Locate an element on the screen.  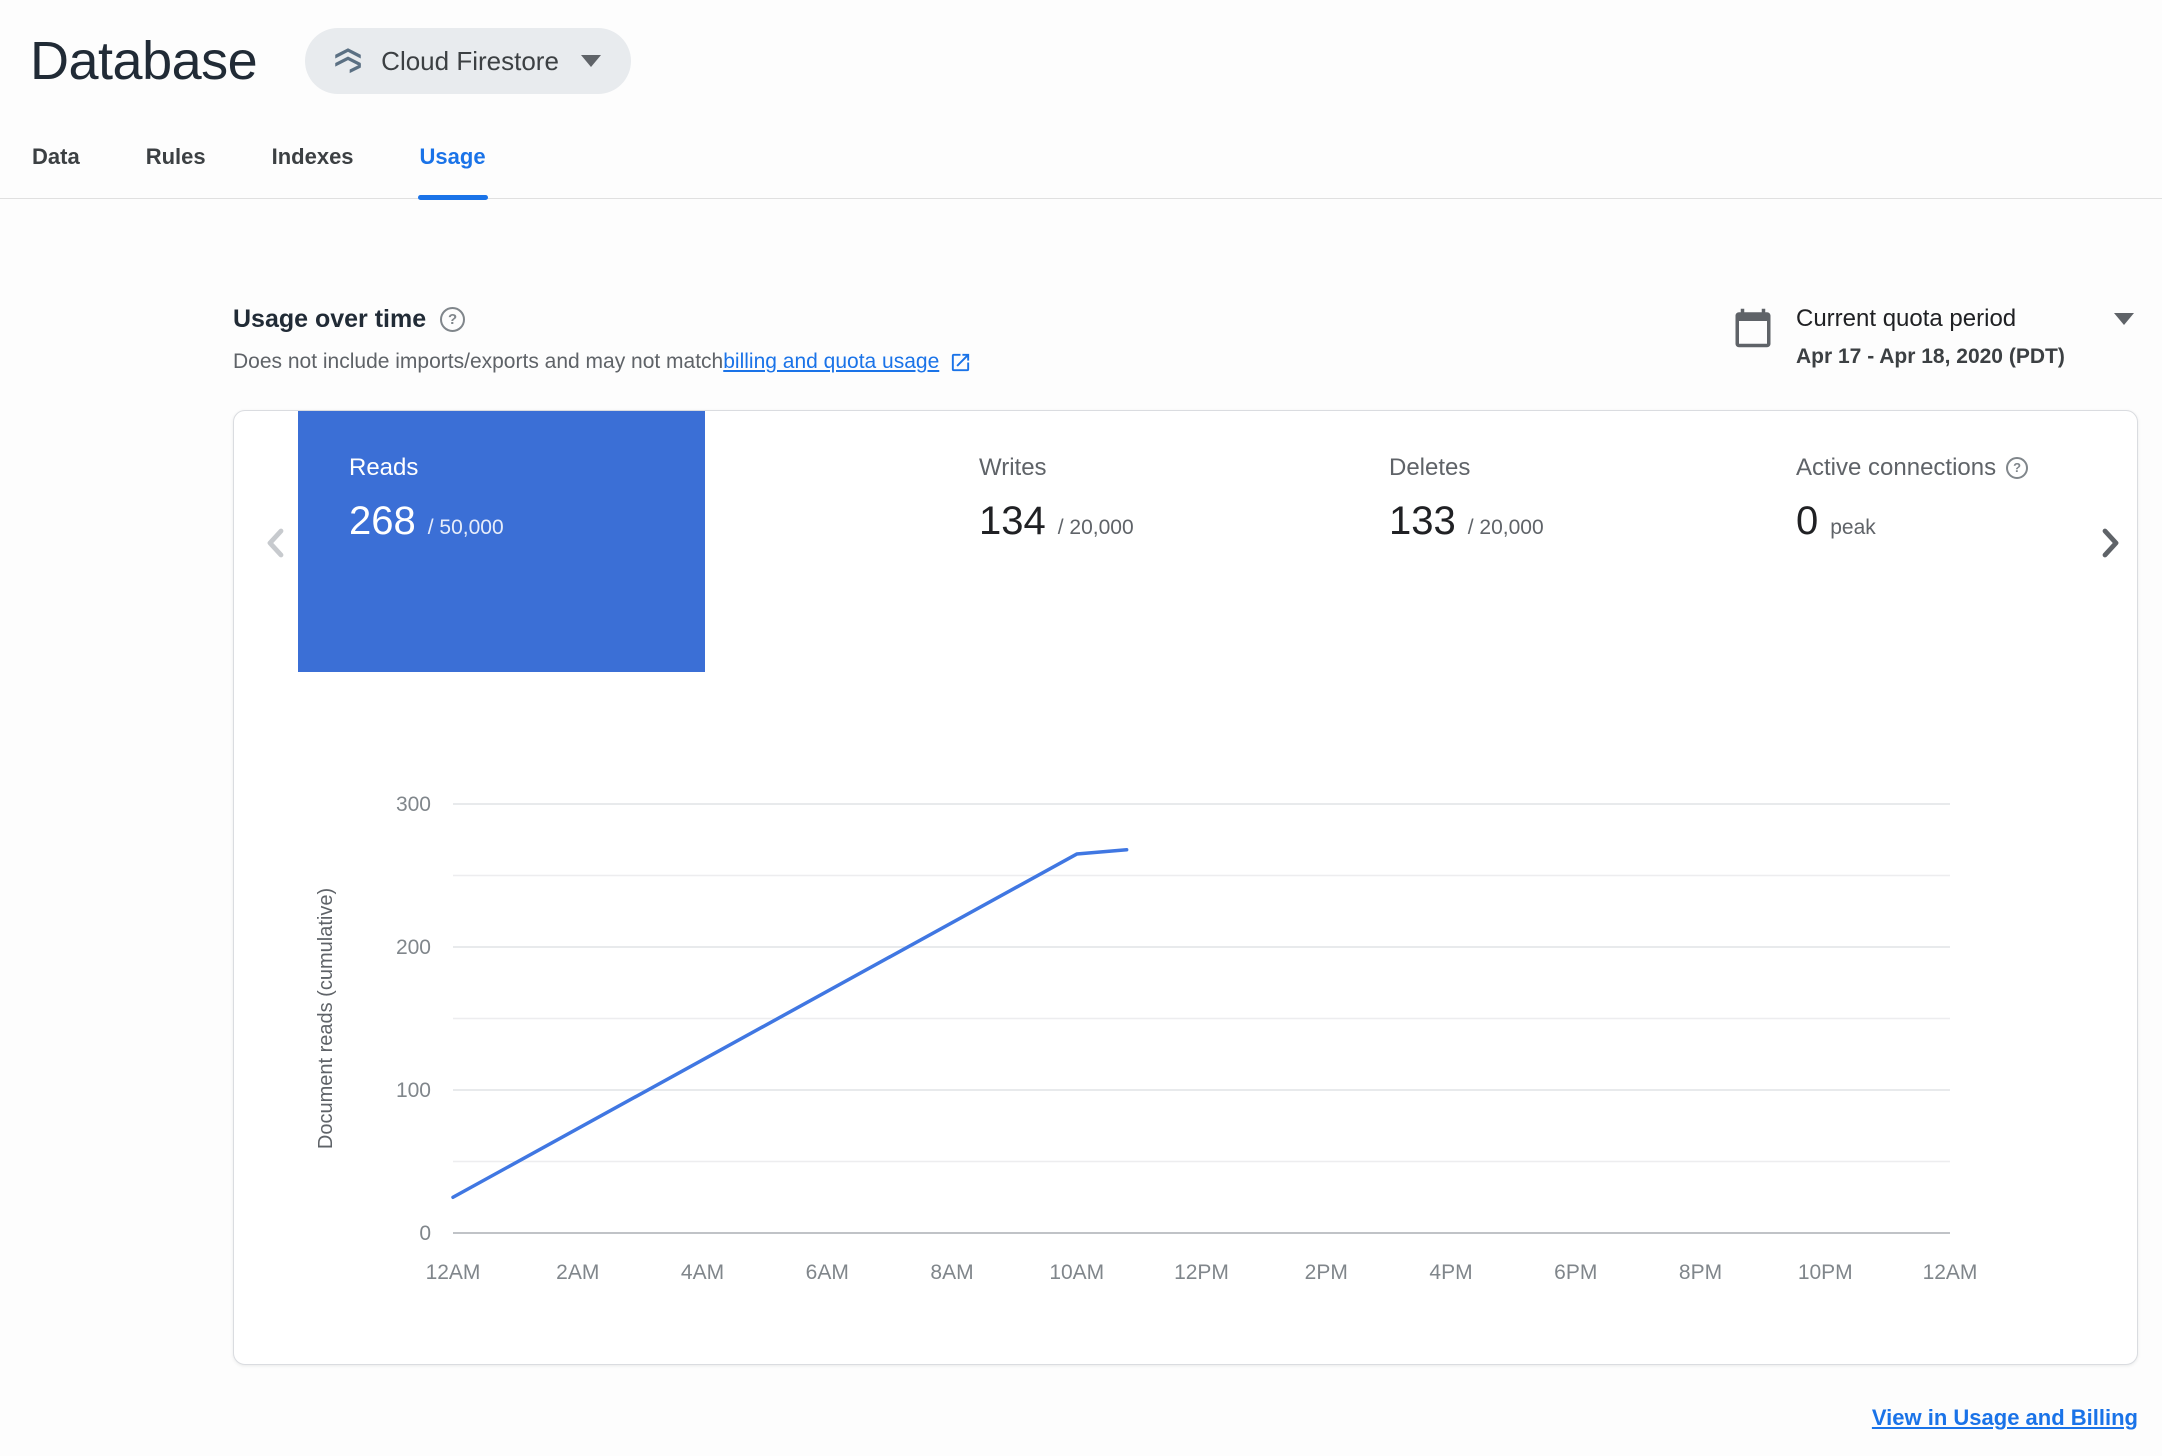
usage-over-time-heading: Usage over time is located at coordinates (330, 319).